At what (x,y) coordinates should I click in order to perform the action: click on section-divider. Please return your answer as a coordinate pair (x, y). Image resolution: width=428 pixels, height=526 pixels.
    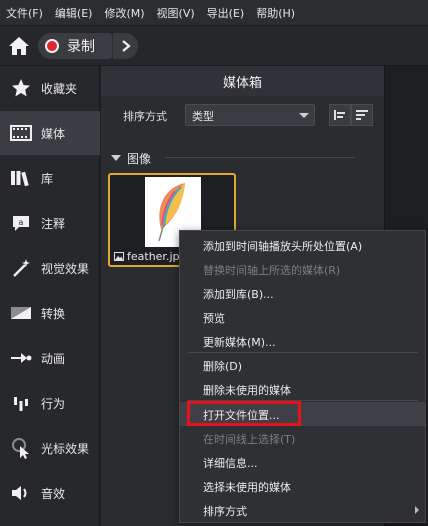
    Looking at the image, I should click on (260, 157).